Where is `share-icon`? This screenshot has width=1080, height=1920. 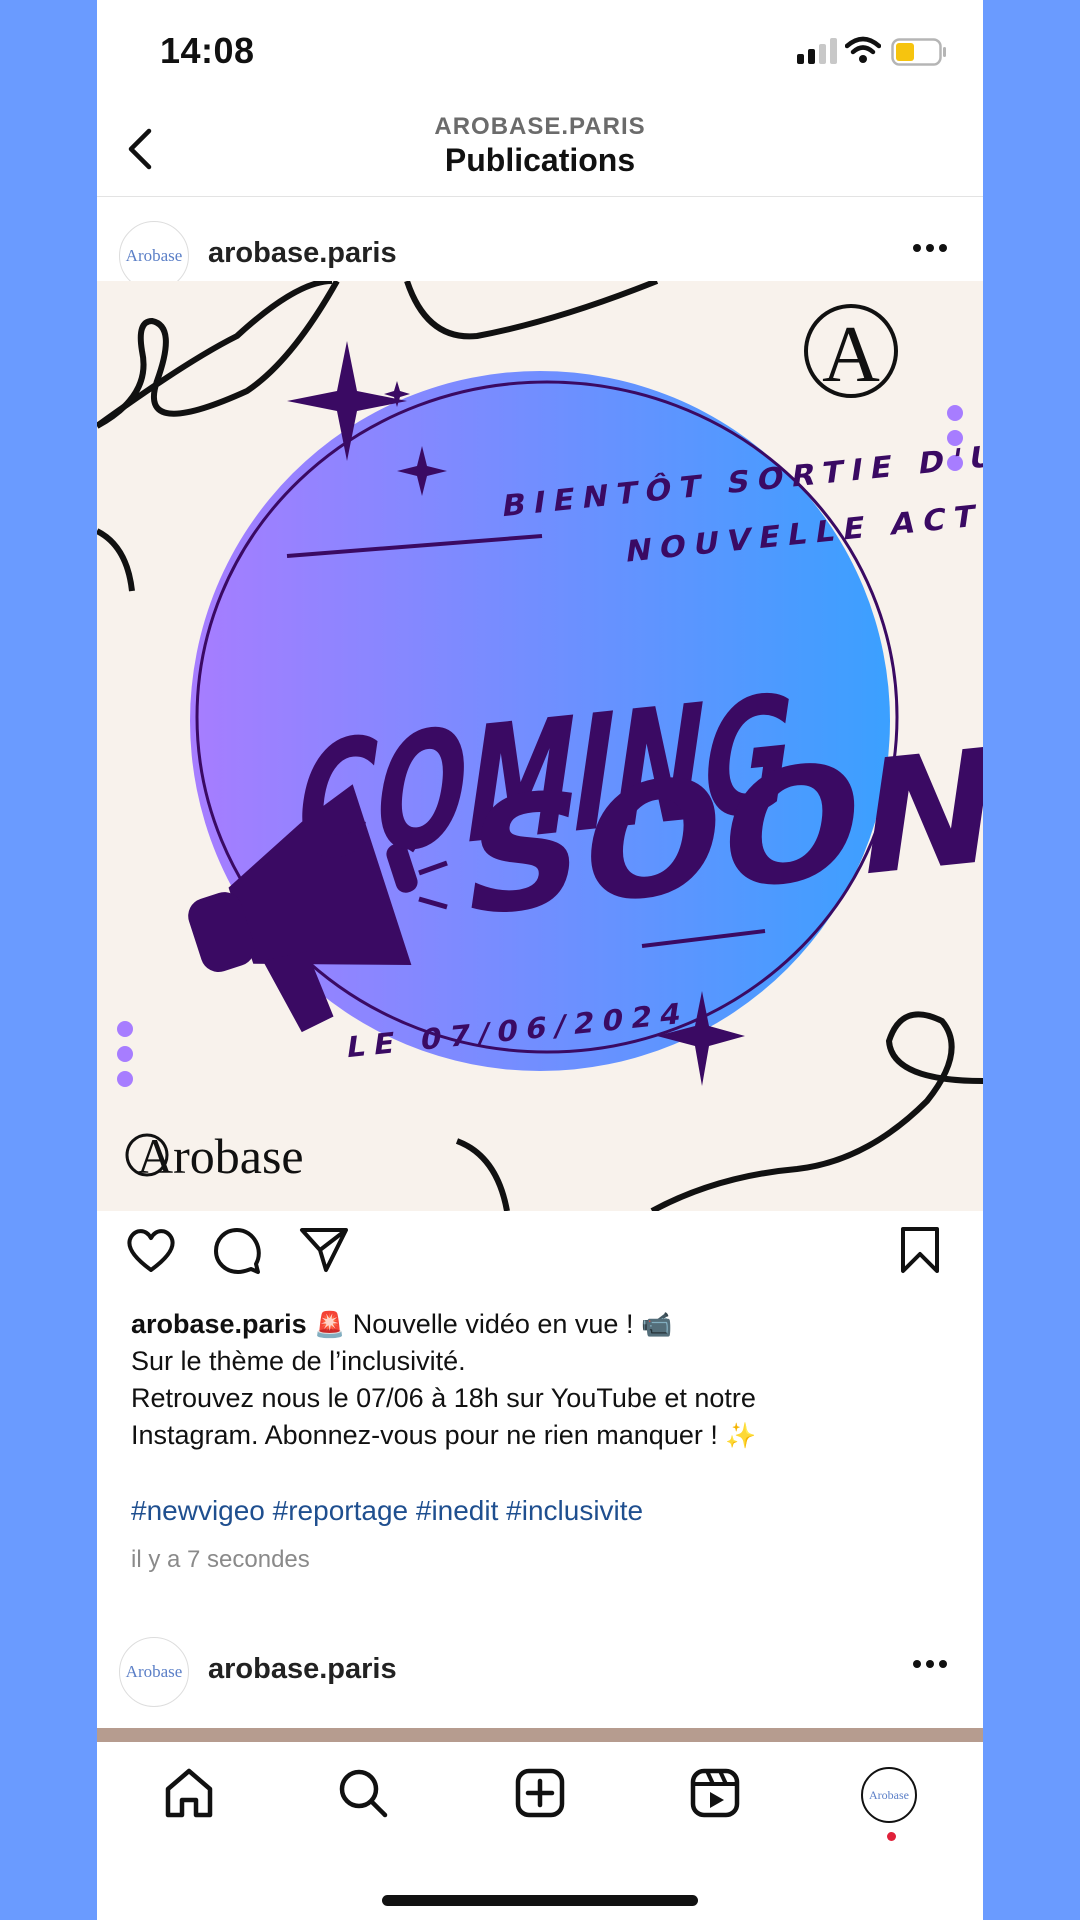 share-icon is located at coordinates (324, 1250).